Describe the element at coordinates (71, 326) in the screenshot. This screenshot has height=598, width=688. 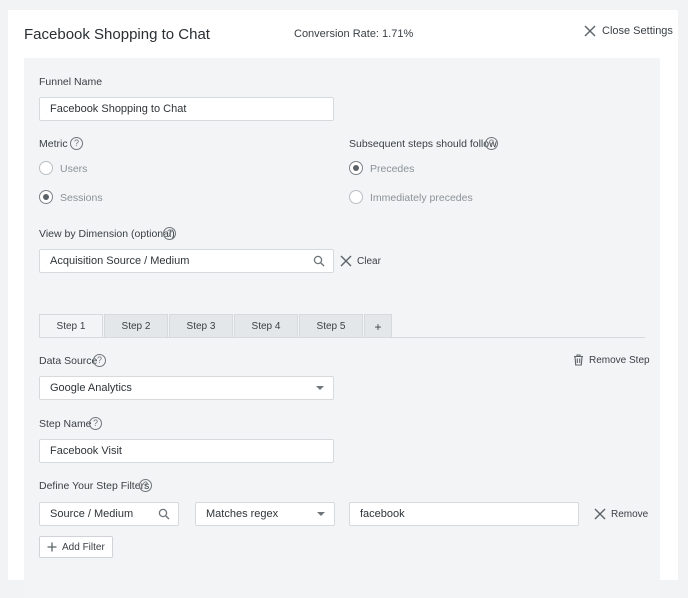
I see `tab-step-1: Step 1` at that location.